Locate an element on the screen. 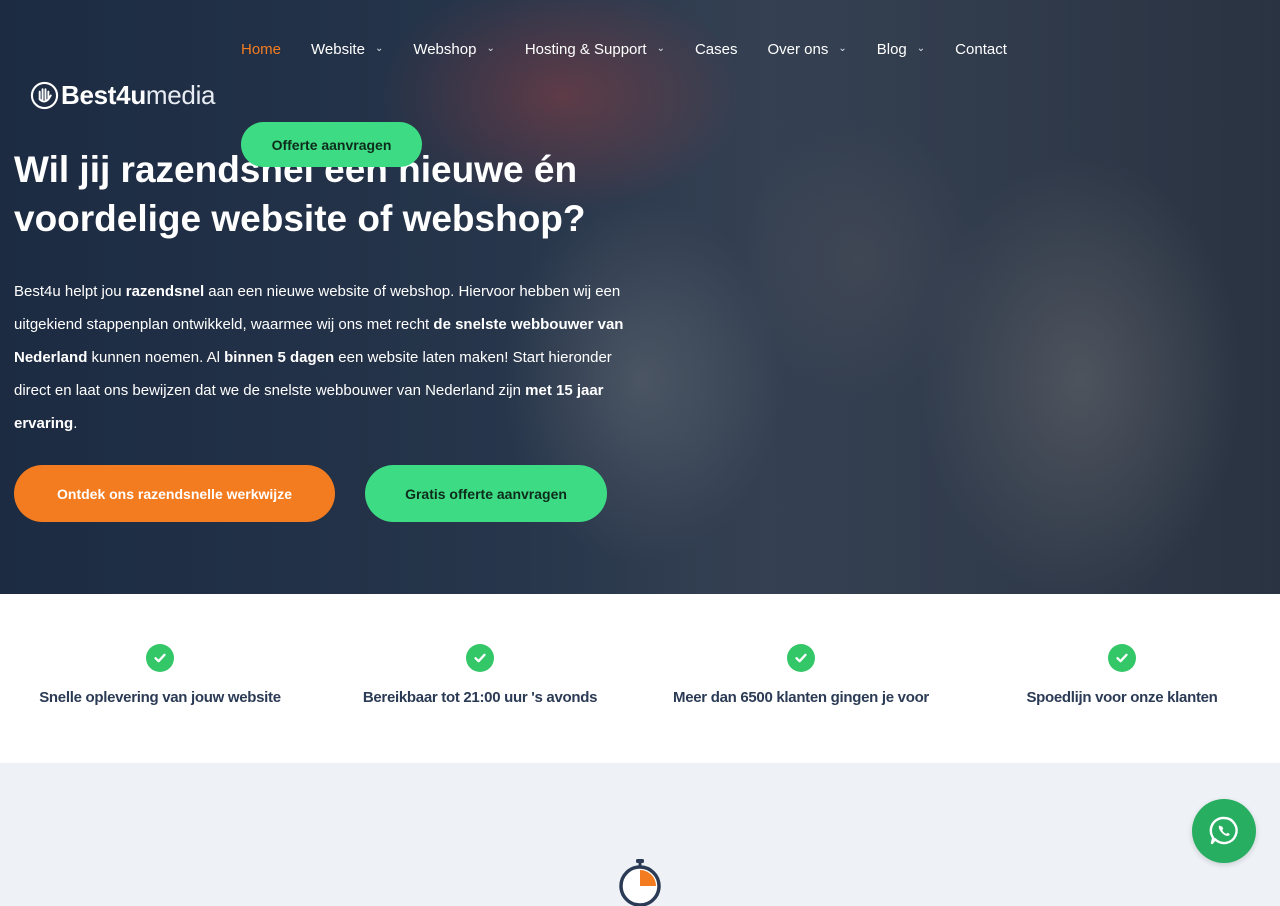 This screenshot has height=906, width=1280. intro-text-bold: binnen 5 dagen is located at coordinates (279, 357).